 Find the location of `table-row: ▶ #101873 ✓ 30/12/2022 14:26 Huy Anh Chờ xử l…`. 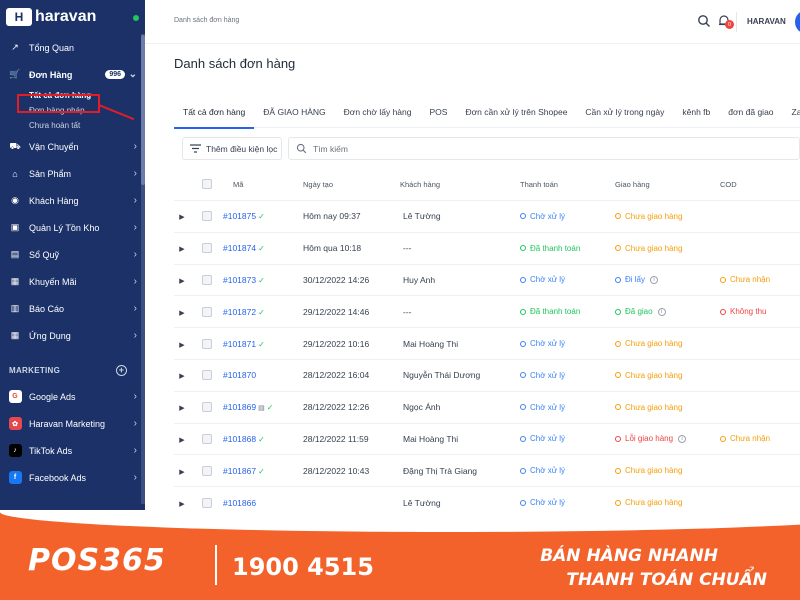

table-row: ▶ #101873 ✓ 30/12/2022 14:26 Huy Anh Chờ xử l… is located at coordinates (487, 279).